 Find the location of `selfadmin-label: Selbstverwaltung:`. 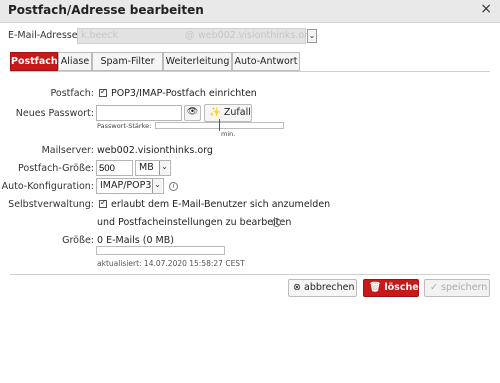

selfadmin-label: Selbstverwaltung: is located at coordinates (51, 204).